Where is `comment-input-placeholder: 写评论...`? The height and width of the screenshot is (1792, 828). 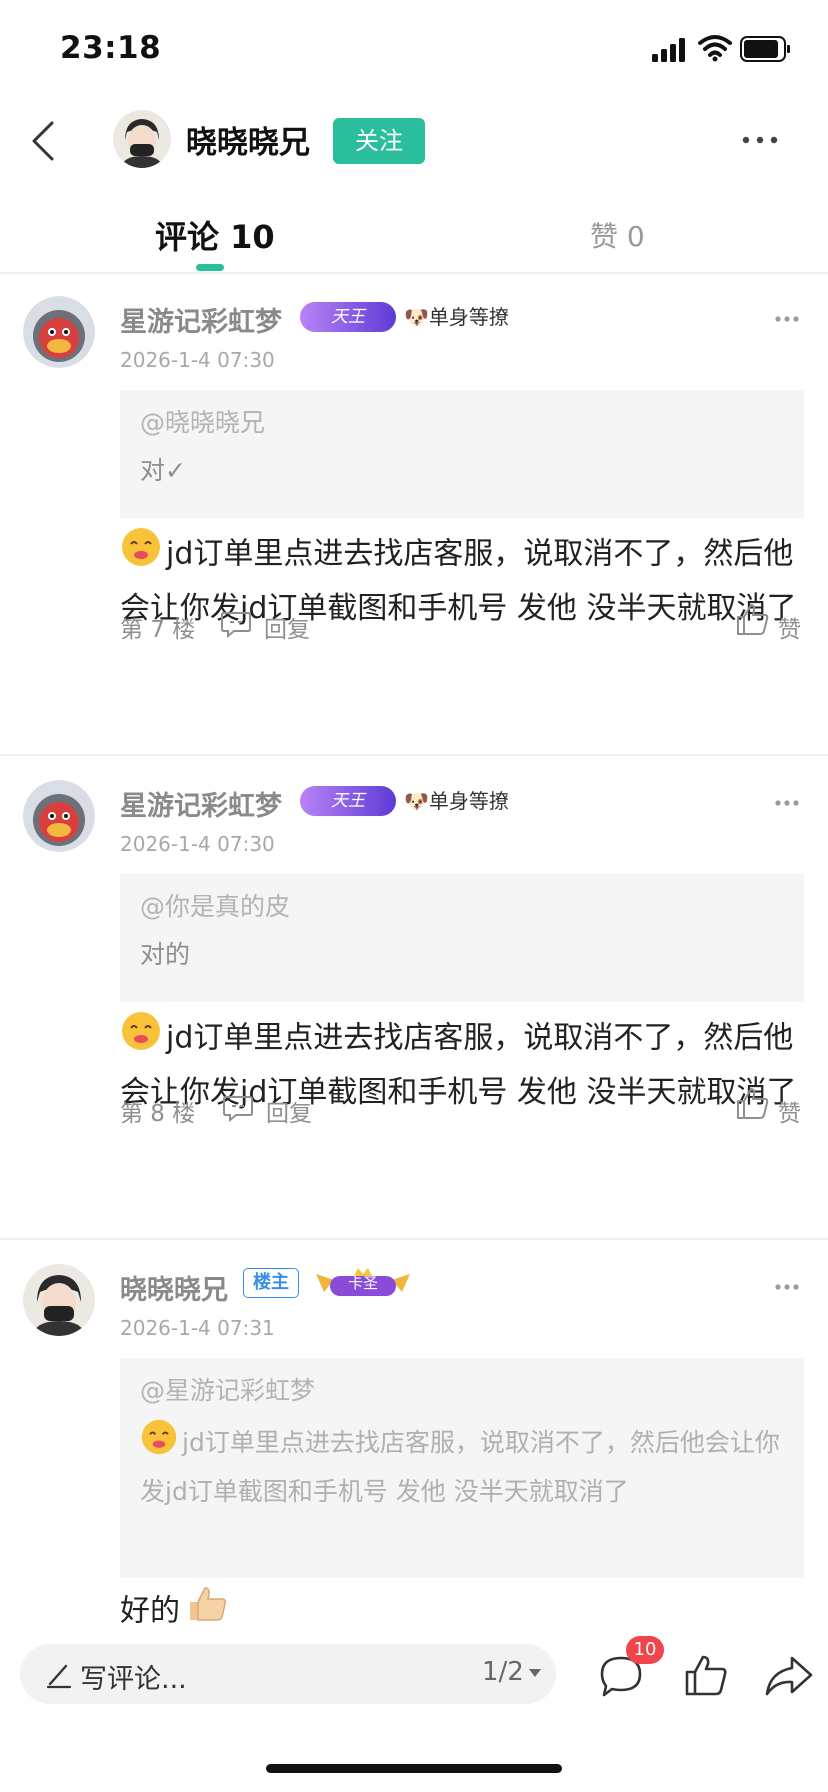
comment-input-placeholder: 写评论... is located at coordinates (133, 1676).